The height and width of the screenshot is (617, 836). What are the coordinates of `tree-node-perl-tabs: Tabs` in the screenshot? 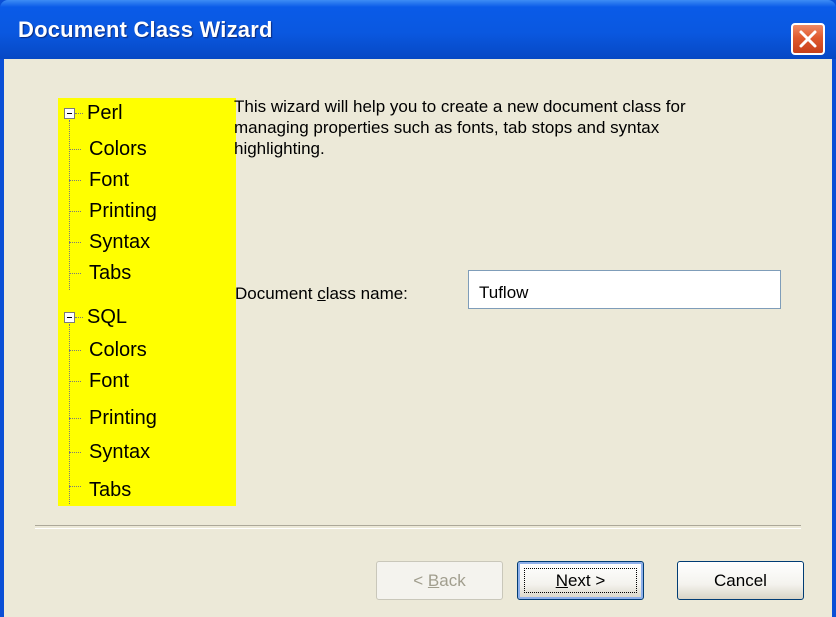 It's located at (147, 273).